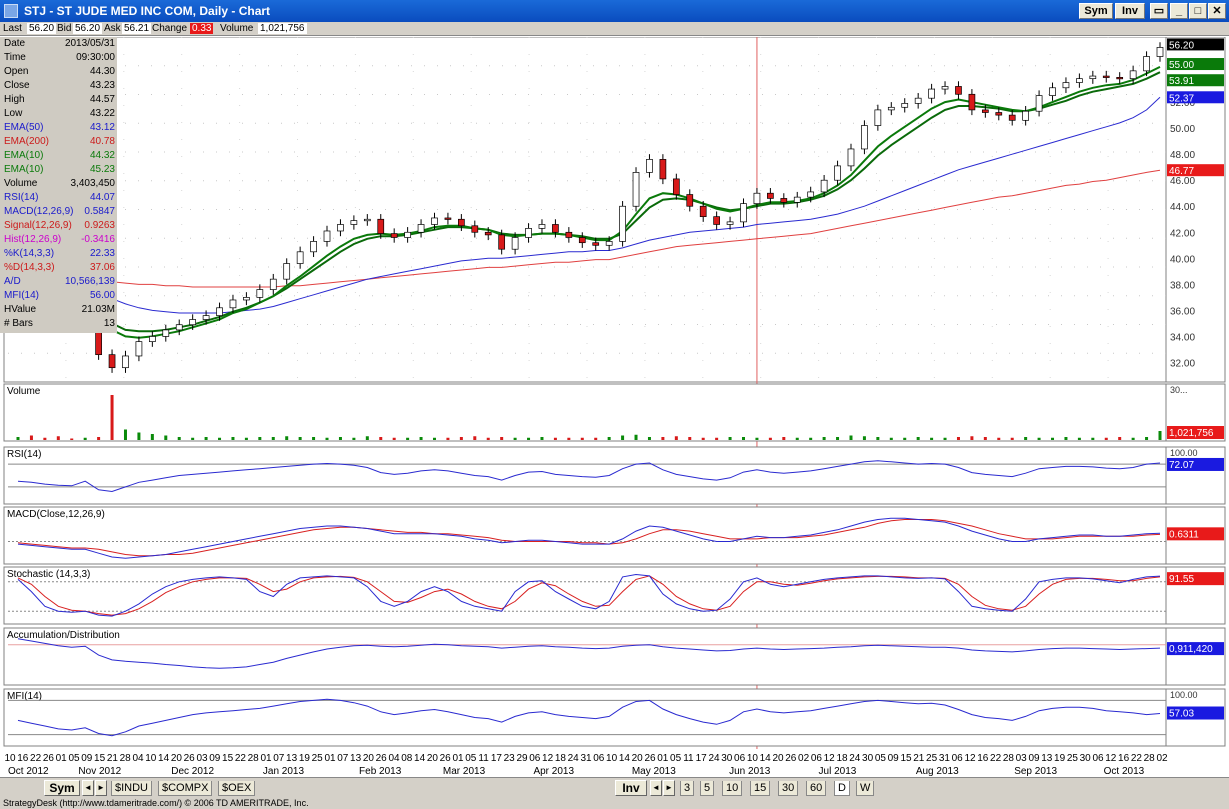  What do you see at coordinates (95, 57) in the screenshot?
I see `data-window-value: 09:30:00` at bounding box center [95, 57].